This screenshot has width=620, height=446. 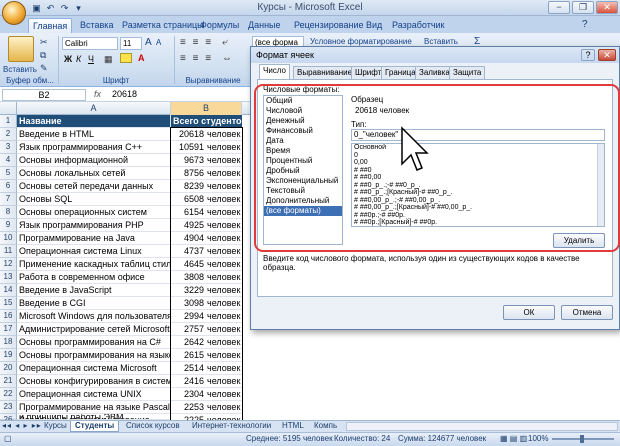 What do you see at coordinates (8, 160) in the screenshot?
I see `row-header: 4` at bounding box center [8, 160].